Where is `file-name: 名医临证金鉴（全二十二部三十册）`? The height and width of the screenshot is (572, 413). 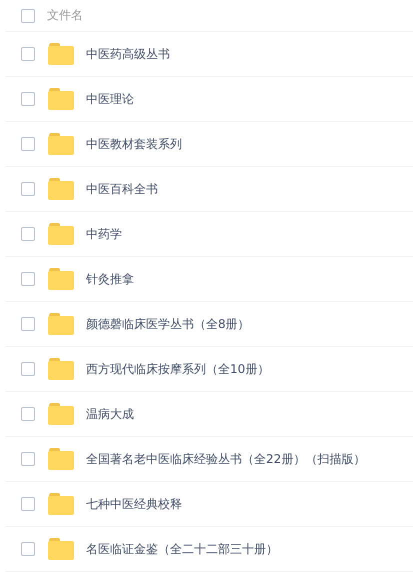
file-name: 名医临证金鉴（全二十二部三十册） is located at coordinates (182, 549).